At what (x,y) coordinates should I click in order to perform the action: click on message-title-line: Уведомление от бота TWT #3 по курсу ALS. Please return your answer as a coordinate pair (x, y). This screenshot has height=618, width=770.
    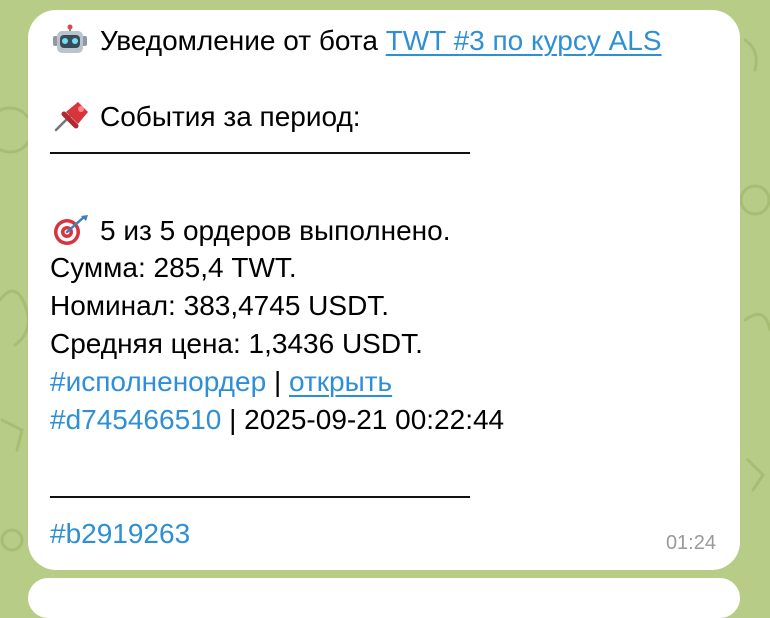
    Looking at the image, I should click on (356, 40).